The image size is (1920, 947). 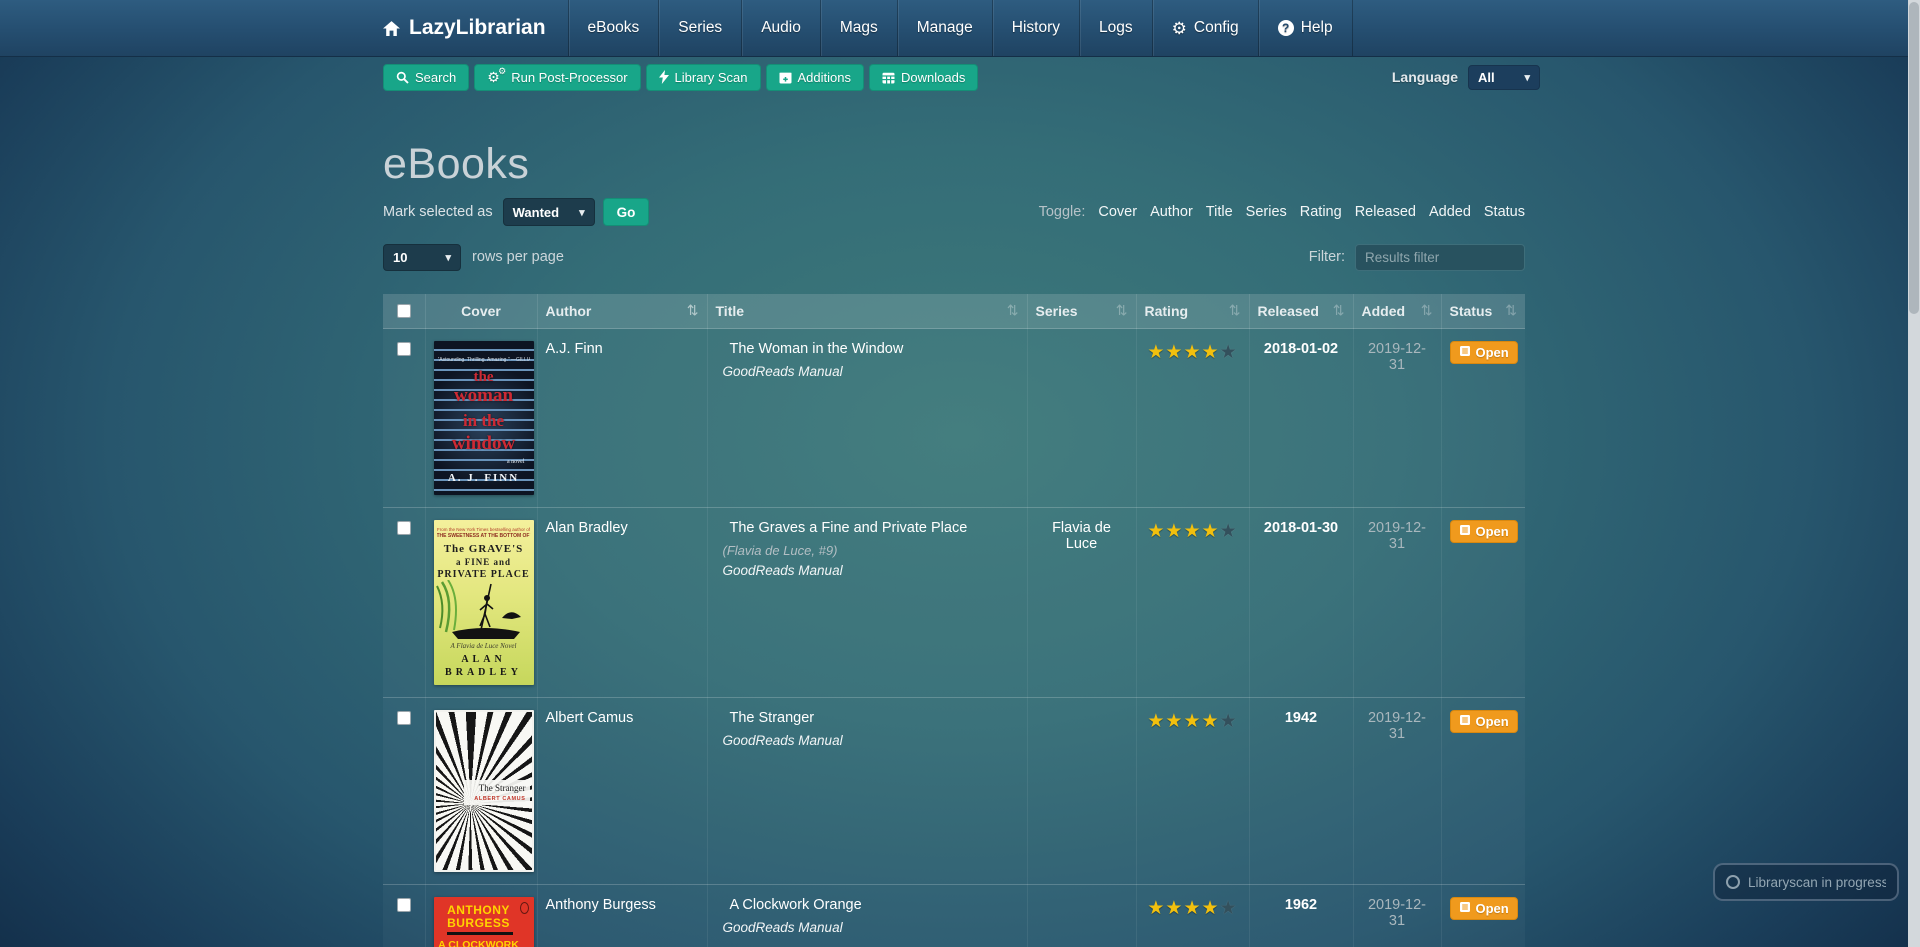 I want to click on book-cover: ANTHONY BURGESS A CLOCKWORK ORANGE, so click(x=483, y=921).